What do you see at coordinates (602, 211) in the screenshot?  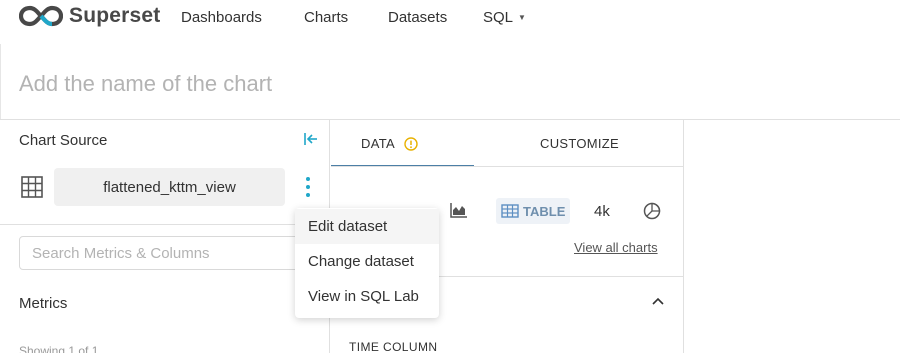 I see `viz-type-big-number: 4k` at bounding box center [602, 211].